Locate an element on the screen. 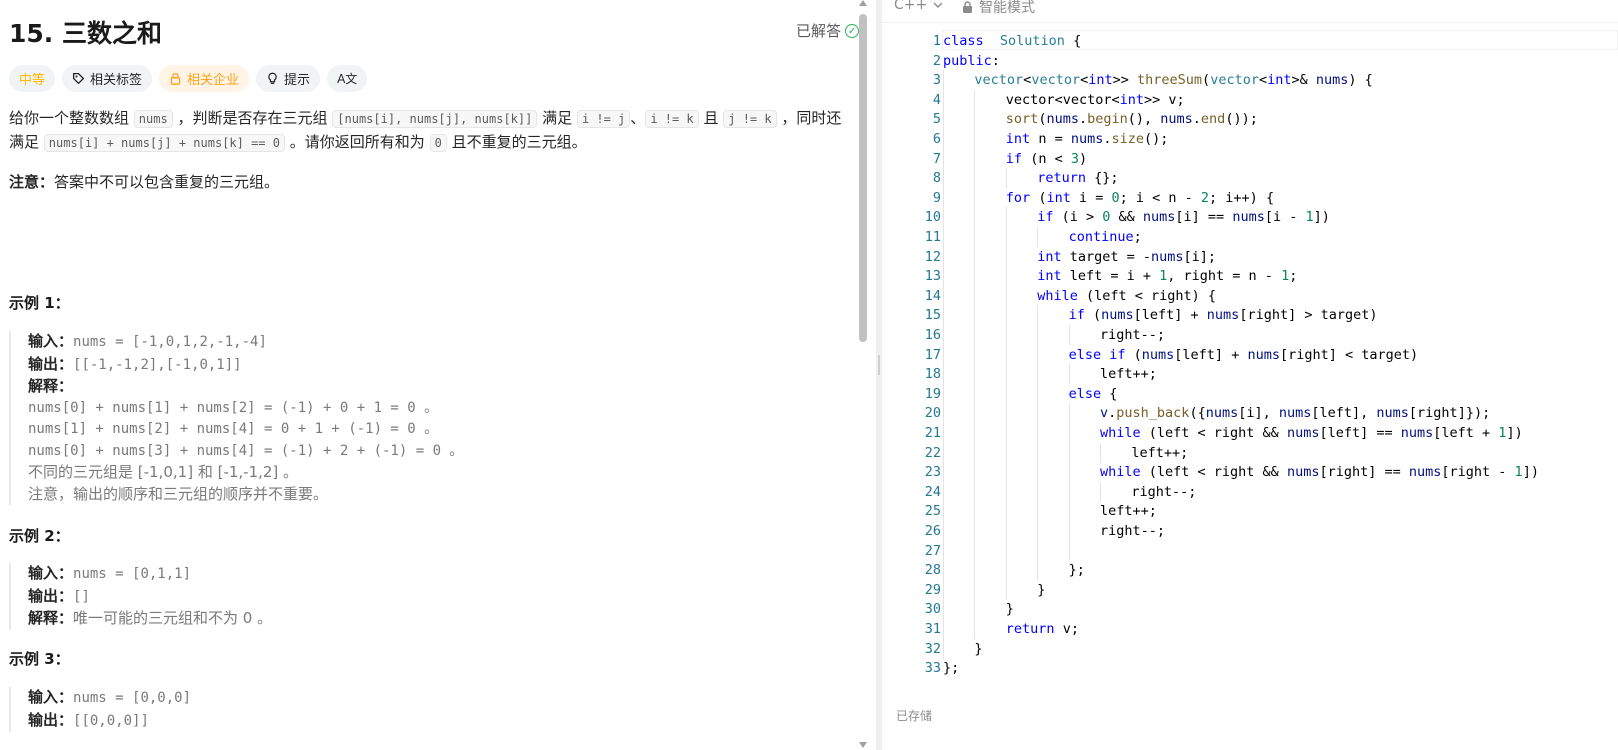 The width and height of the screenshot is (1618, 750). code-line: 25 left++; is located at coordinates (1250, 511).